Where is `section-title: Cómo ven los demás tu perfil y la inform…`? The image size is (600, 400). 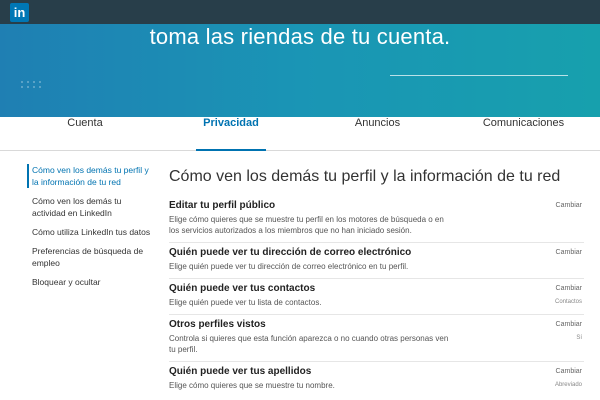 section-title: Cómo ven los demás tu perfil y la inform… is located at coordinates (365, 176).